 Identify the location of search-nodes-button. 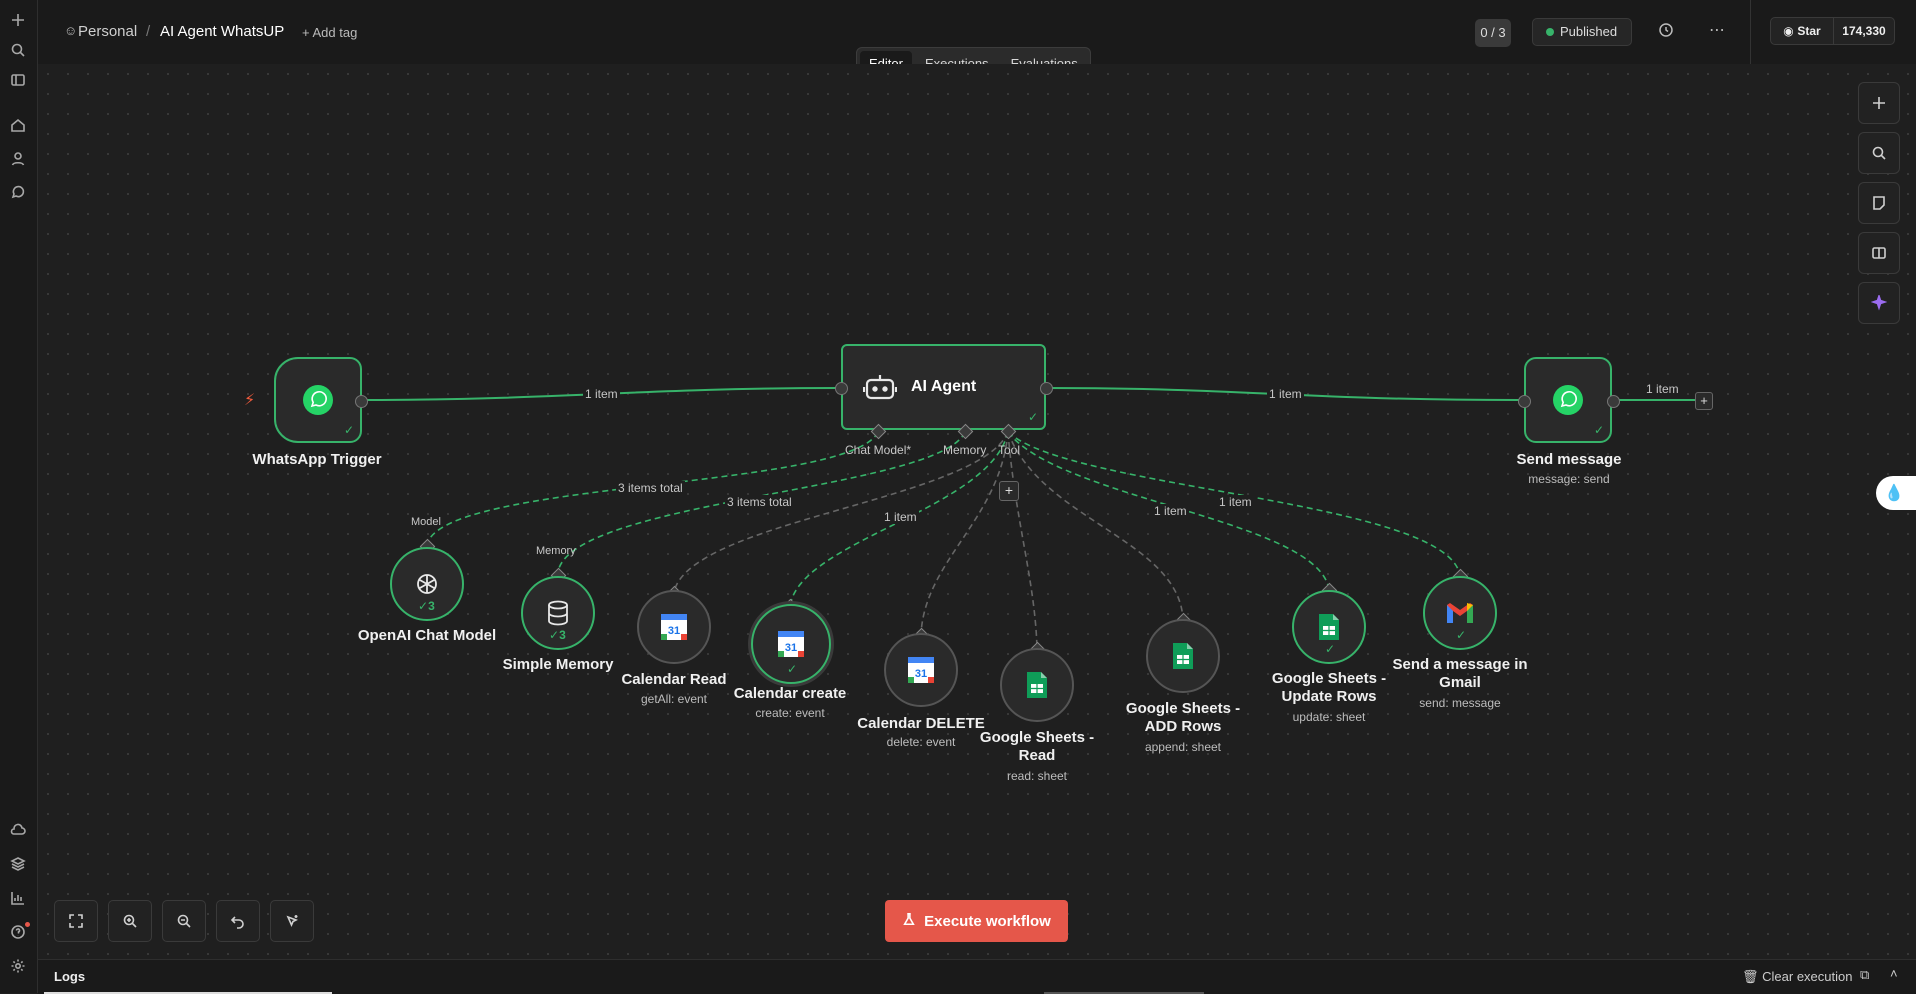
(1879, 153).